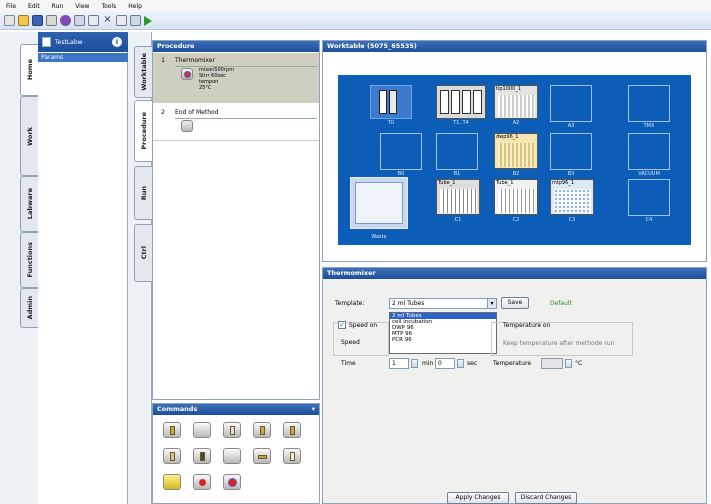 Image resolution: width=711 pixels, height=504 pixels. Describe the element at coordinates (246, 113) in the screenshot. I see `step-title: End of Method` at that location.